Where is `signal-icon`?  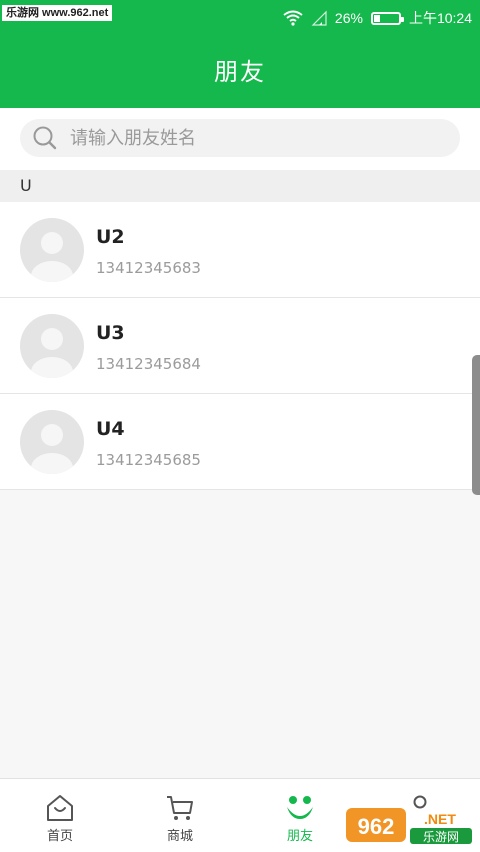
signal-icon is located at coordinates (319, 18).